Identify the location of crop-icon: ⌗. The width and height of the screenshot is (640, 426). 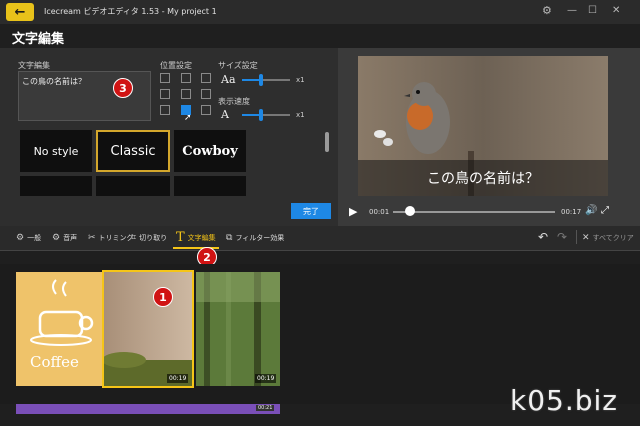
(134, 238).